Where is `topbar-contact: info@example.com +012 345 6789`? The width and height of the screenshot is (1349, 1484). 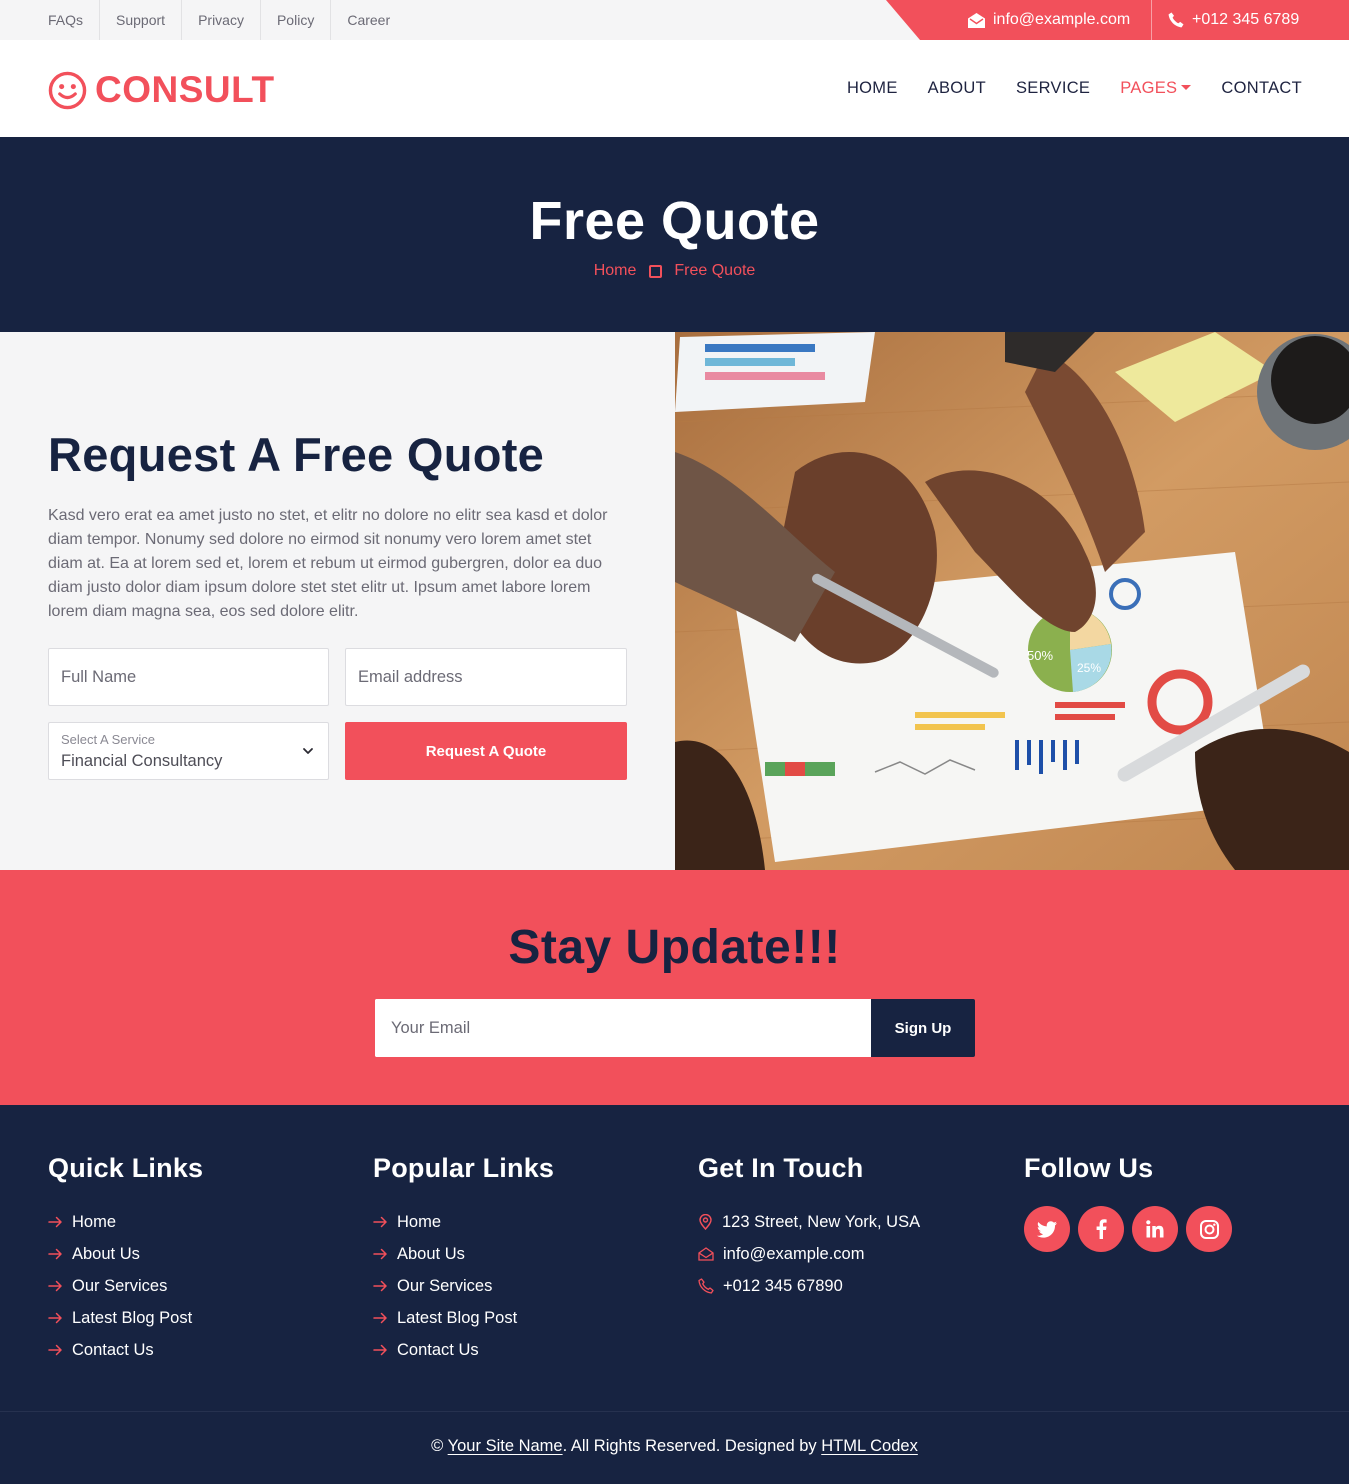 topbar-contact: info@example.com +012 345 6789 is located at coordinates (1117, 20).